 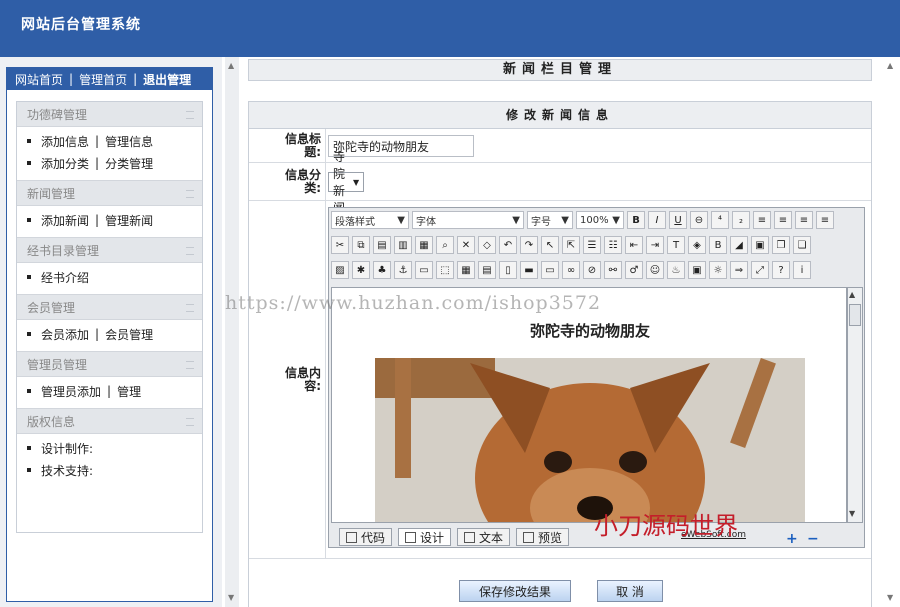 What do you see at coordinates (760, 245) in the screenshot?
I see `table-icon: ▣` at bounding box center [760, 245].